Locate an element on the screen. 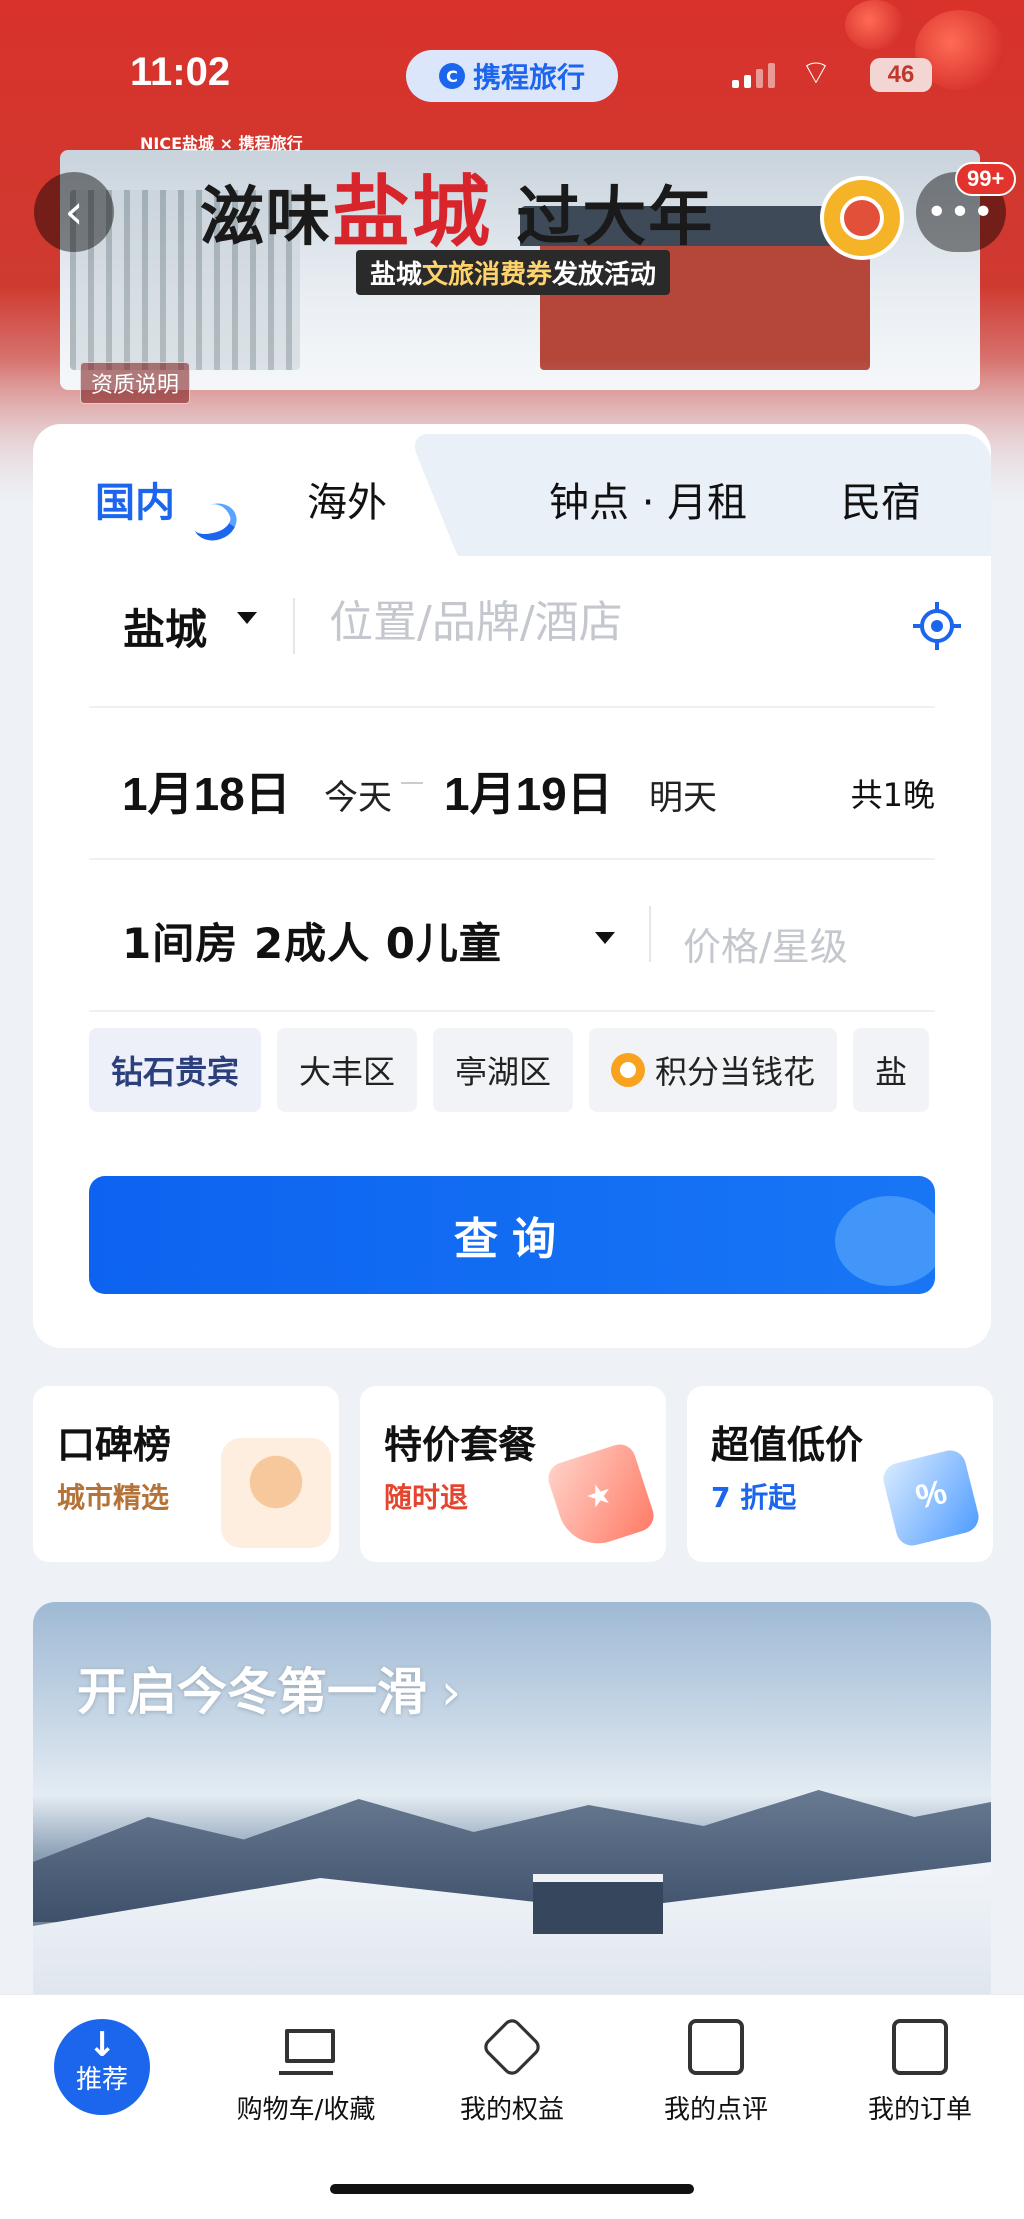 The image size is (1024, 2219). edit-icon is located at coordinates (716, 2047).